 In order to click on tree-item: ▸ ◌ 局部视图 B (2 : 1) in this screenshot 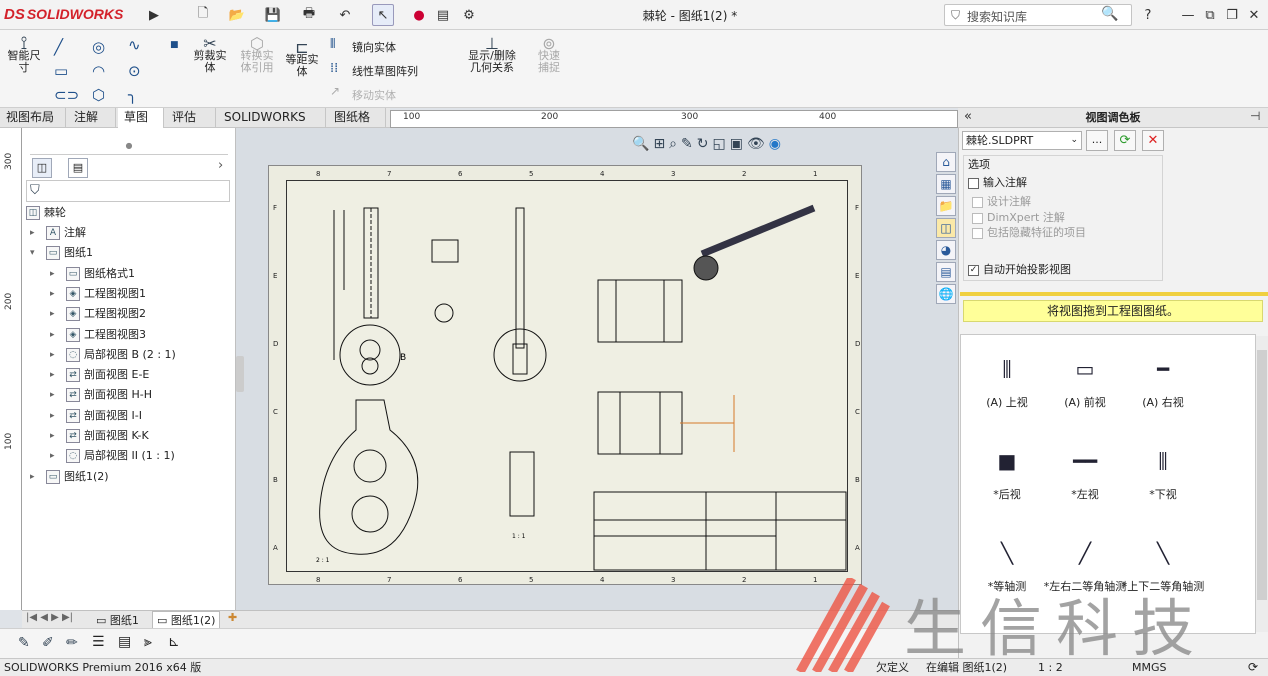, I will do `click(113, 355)`.